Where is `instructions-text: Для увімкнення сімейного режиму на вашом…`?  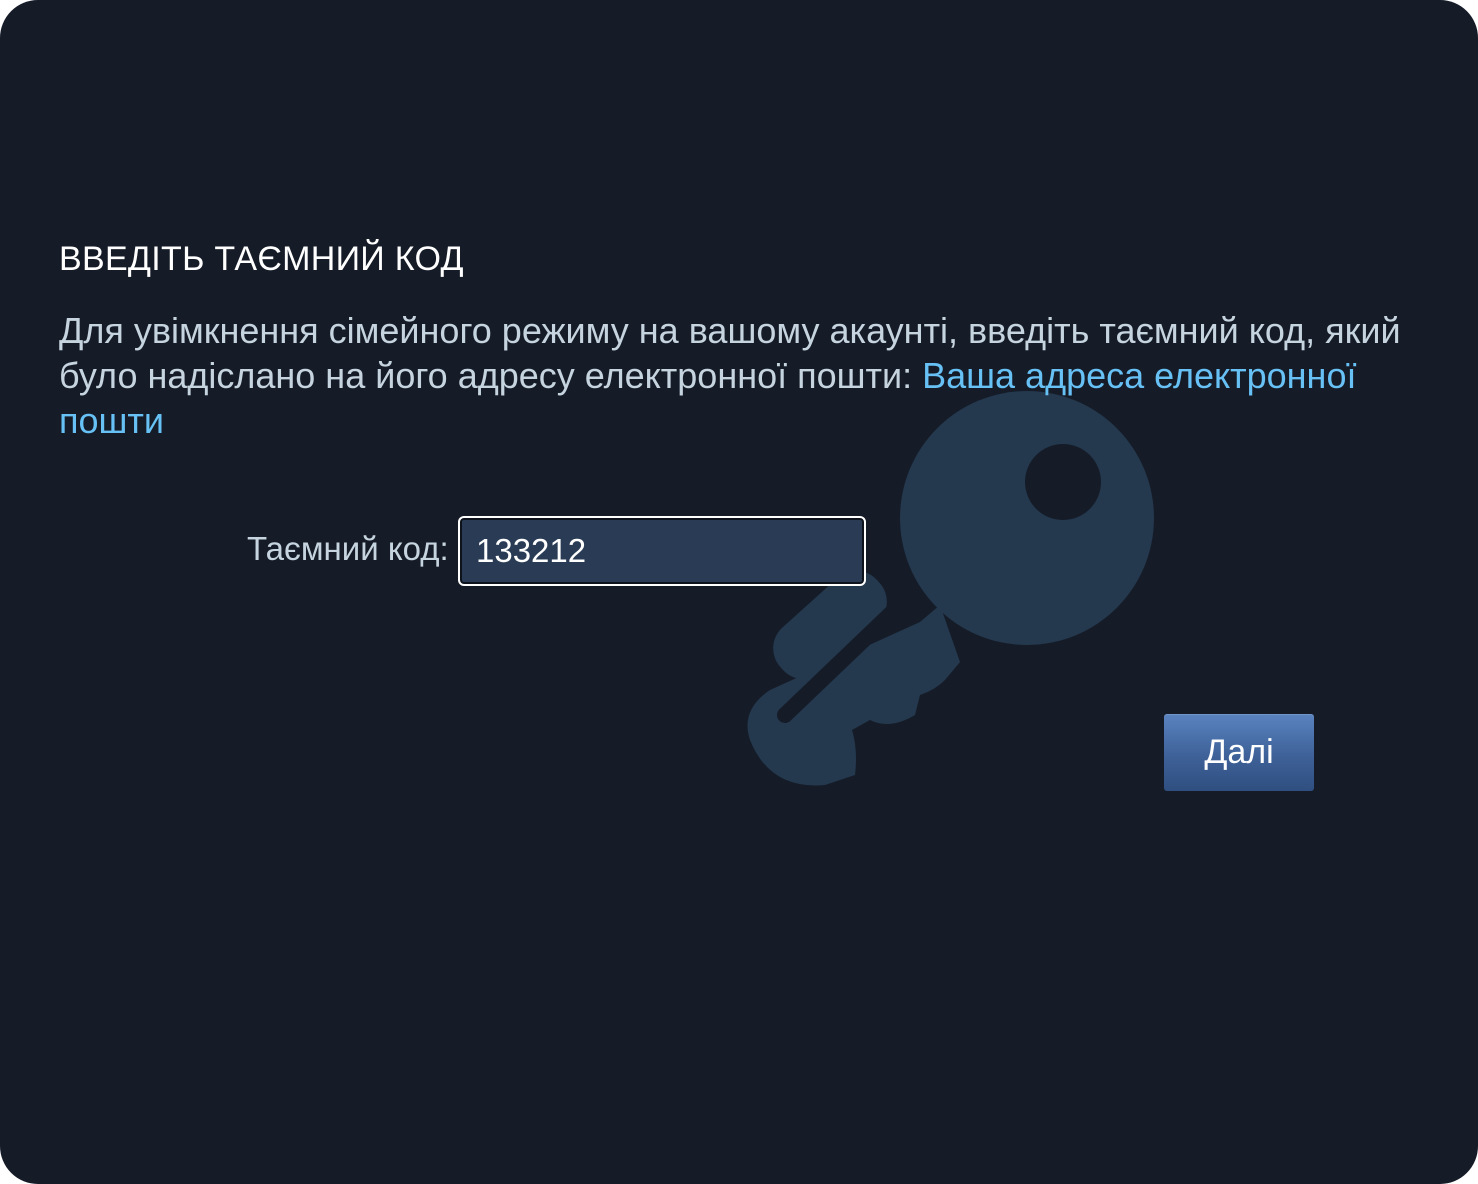
instructions-text: Для увімкнення сімейного режиму на вашом… is located at coordinates (739, 375).